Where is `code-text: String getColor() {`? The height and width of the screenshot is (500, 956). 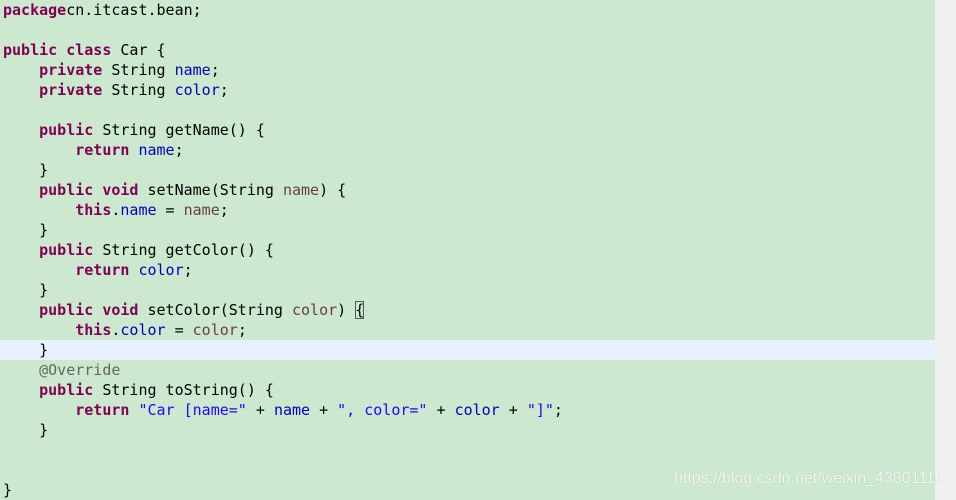
code-text: String getColor() { is located at coordinates (183, 250).